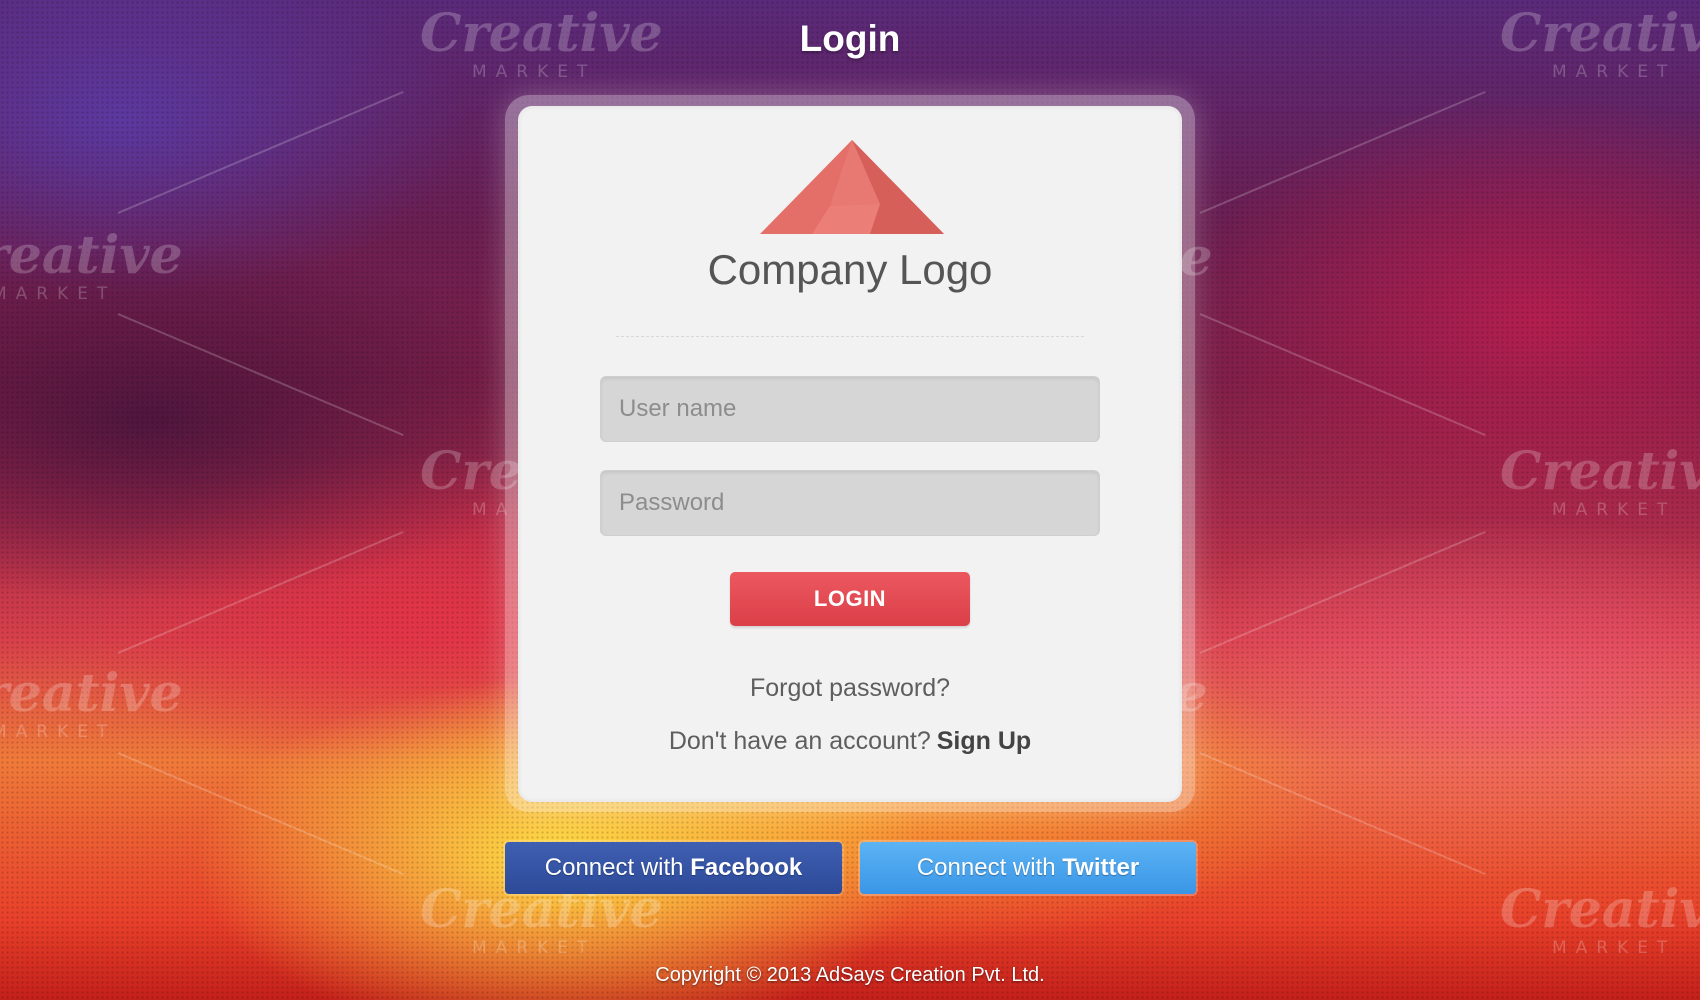  Describe the element at coordinates (850, 336) in the screenshot. I see `divider` at that location.